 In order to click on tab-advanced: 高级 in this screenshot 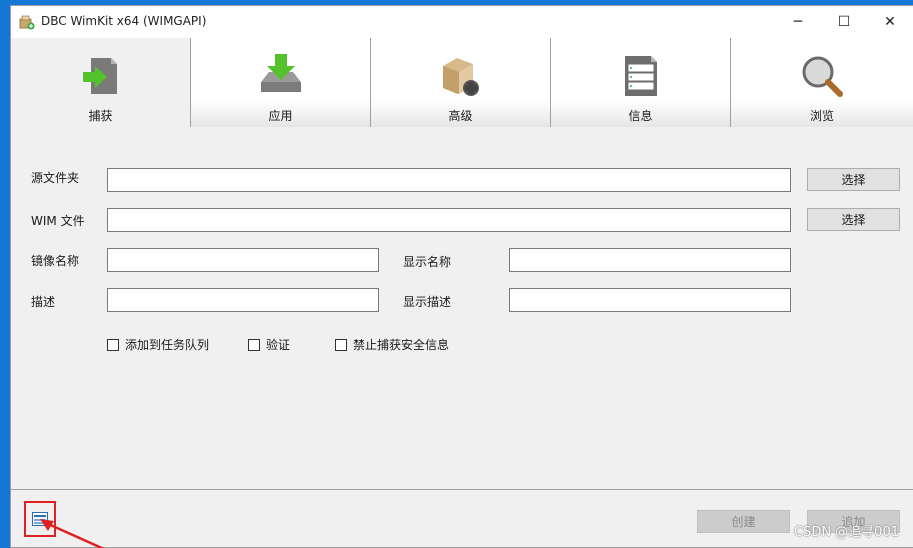, I will do `click(461, 82)`.